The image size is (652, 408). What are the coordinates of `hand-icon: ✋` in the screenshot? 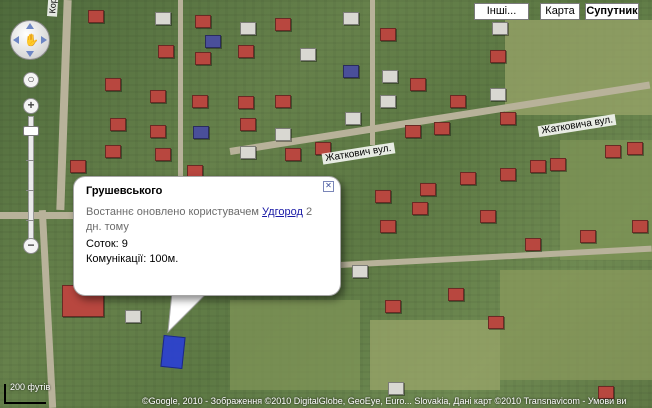 It's located at (31, 40).